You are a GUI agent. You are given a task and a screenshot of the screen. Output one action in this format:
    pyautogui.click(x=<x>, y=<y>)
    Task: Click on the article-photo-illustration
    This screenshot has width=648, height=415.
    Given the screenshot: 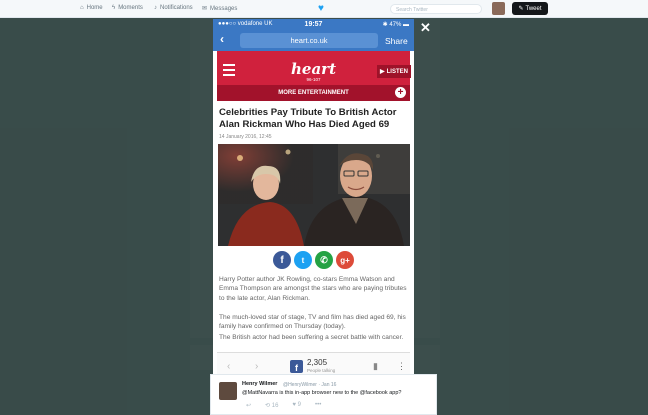 What is the action you would take?
    pyautogui.click(x=314, y=195)
    